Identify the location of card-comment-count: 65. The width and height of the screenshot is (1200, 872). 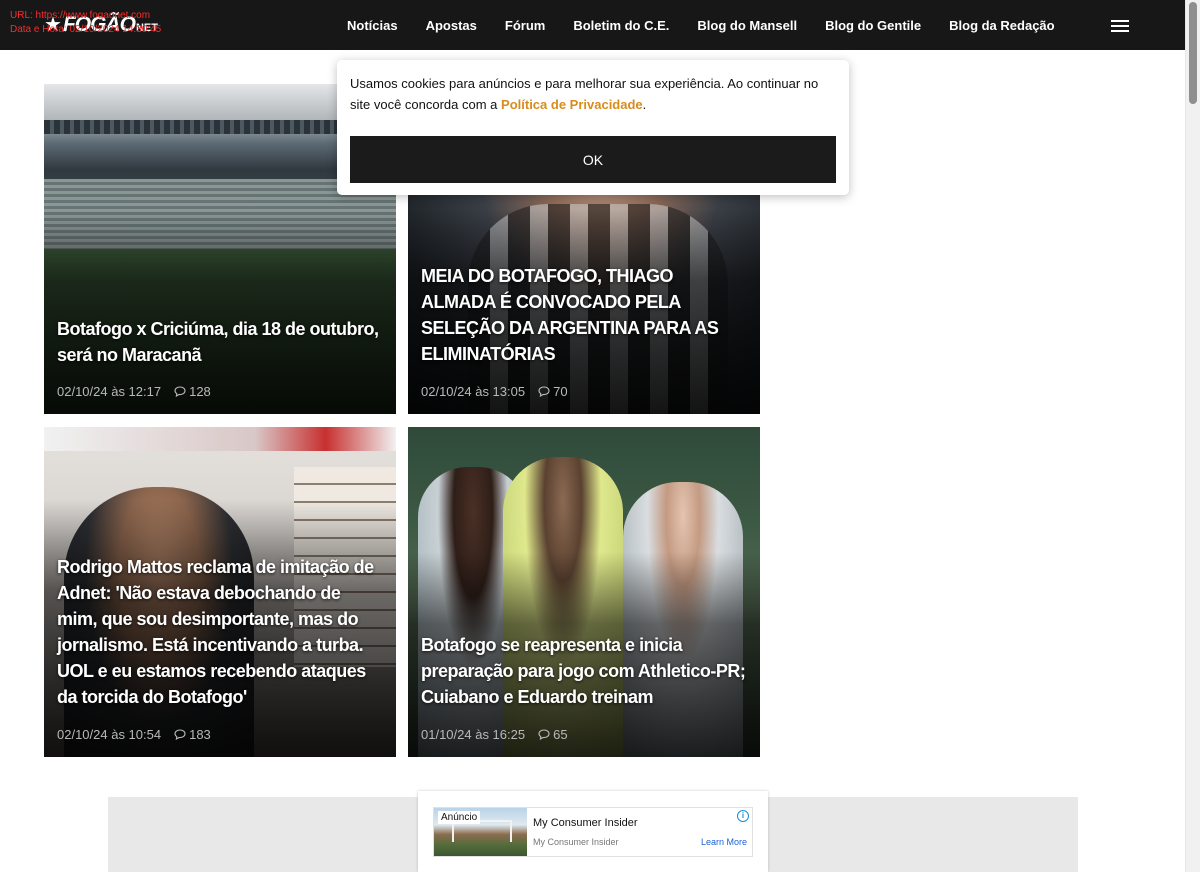
(560, 734).